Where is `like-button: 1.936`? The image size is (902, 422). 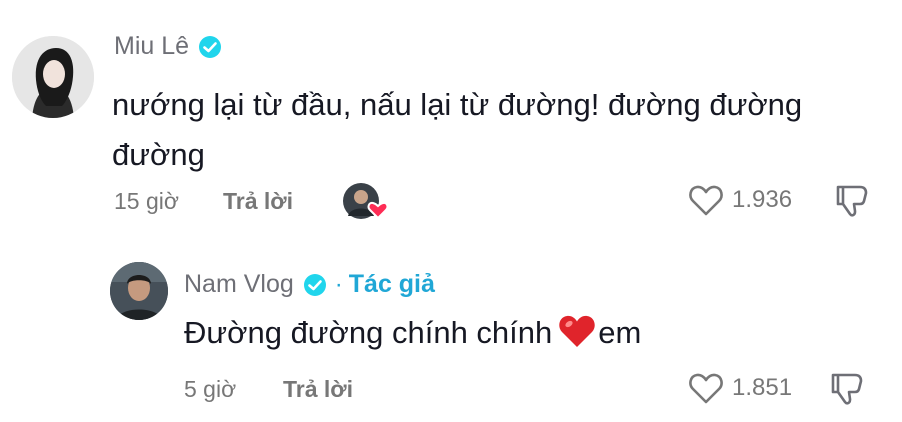
like-button: 1.936 is located at coordinates (740, 200).